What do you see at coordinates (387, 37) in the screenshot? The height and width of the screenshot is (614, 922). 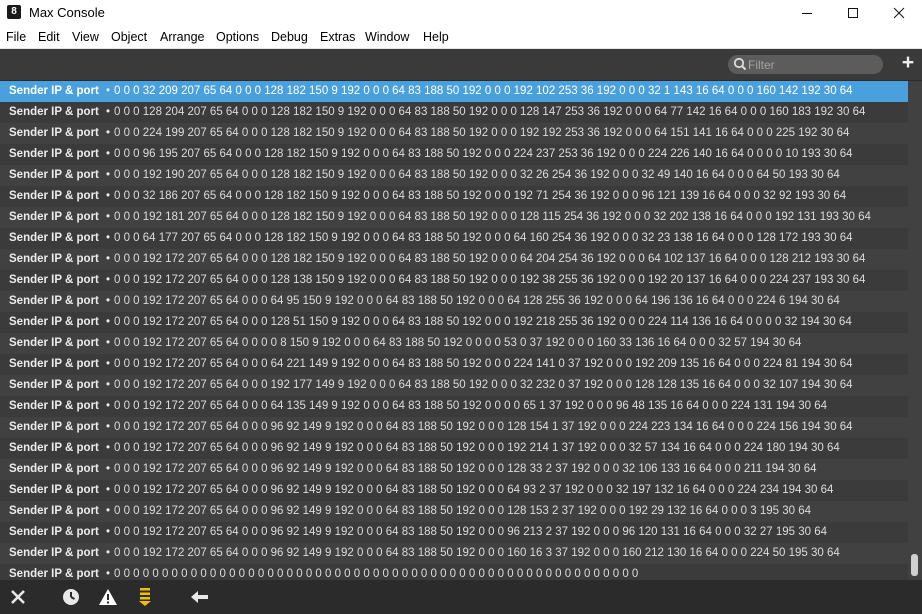 I see `menu-window: Window` at bounding box center [387, 37].